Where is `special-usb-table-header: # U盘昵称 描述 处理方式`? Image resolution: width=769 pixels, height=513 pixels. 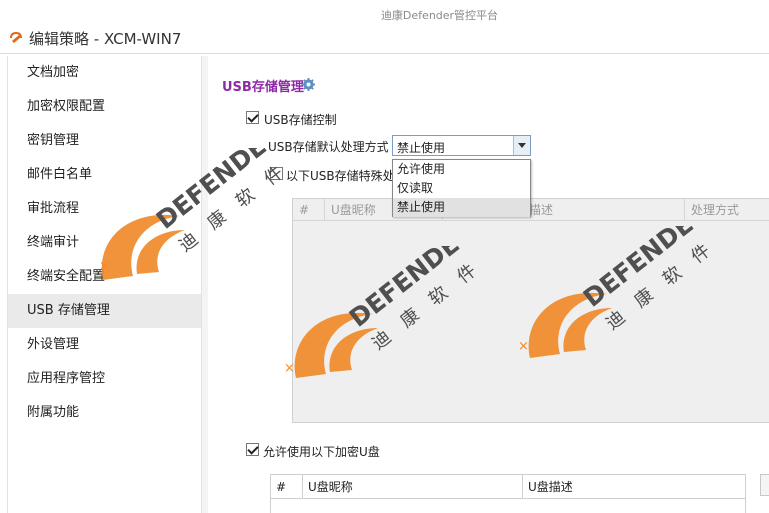 special-usb-table-header: # U盘昵称 描述 处理方式 is located at coordinates (531, 210).